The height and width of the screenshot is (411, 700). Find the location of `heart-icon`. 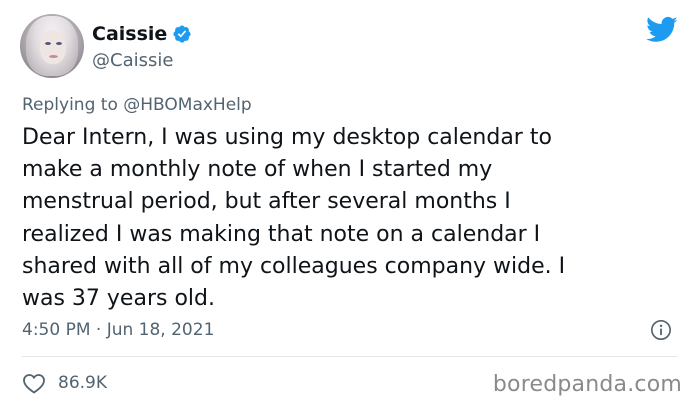

heart-icon is located at coordinates (34, 384).